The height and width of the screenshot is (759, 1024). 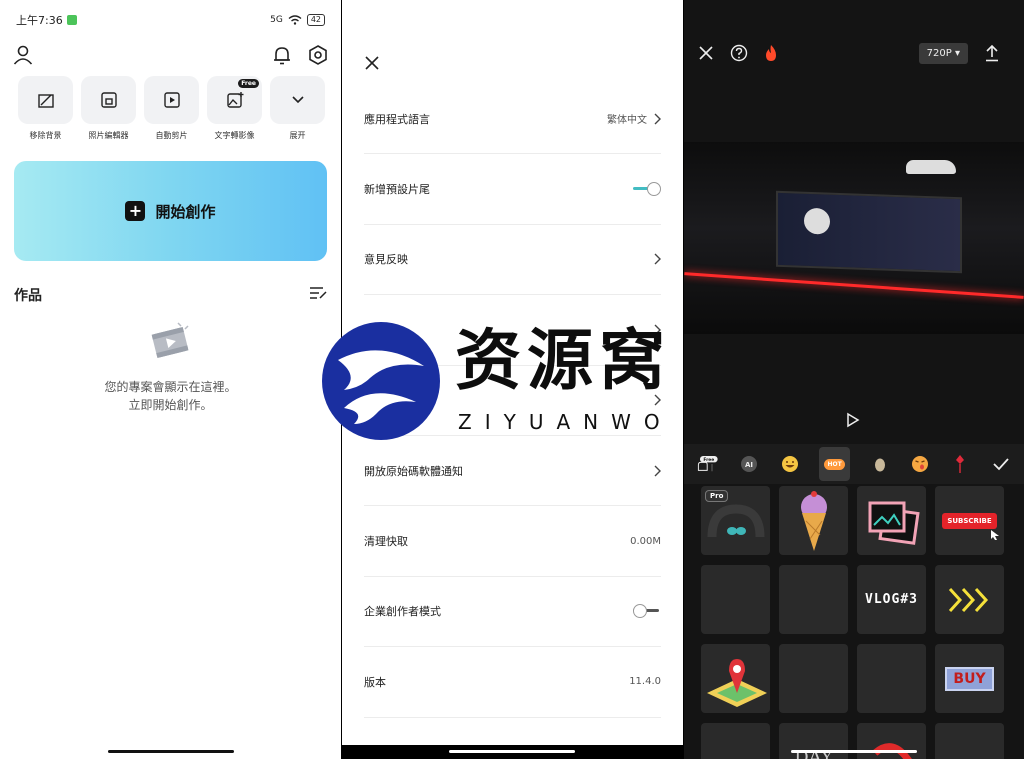 I want to click on tool-label: 自動剪片, so click(x=171, y=135).